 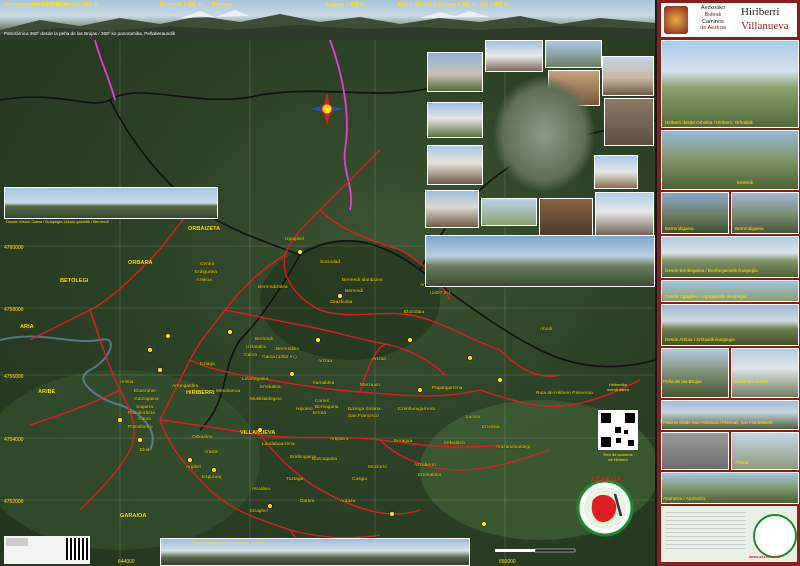 What do you see at coordinates (617, 387) in the screenshot?
I see `qr-caption-top: Hiriberriko mendi sarea` at bounding box center [617, 387].